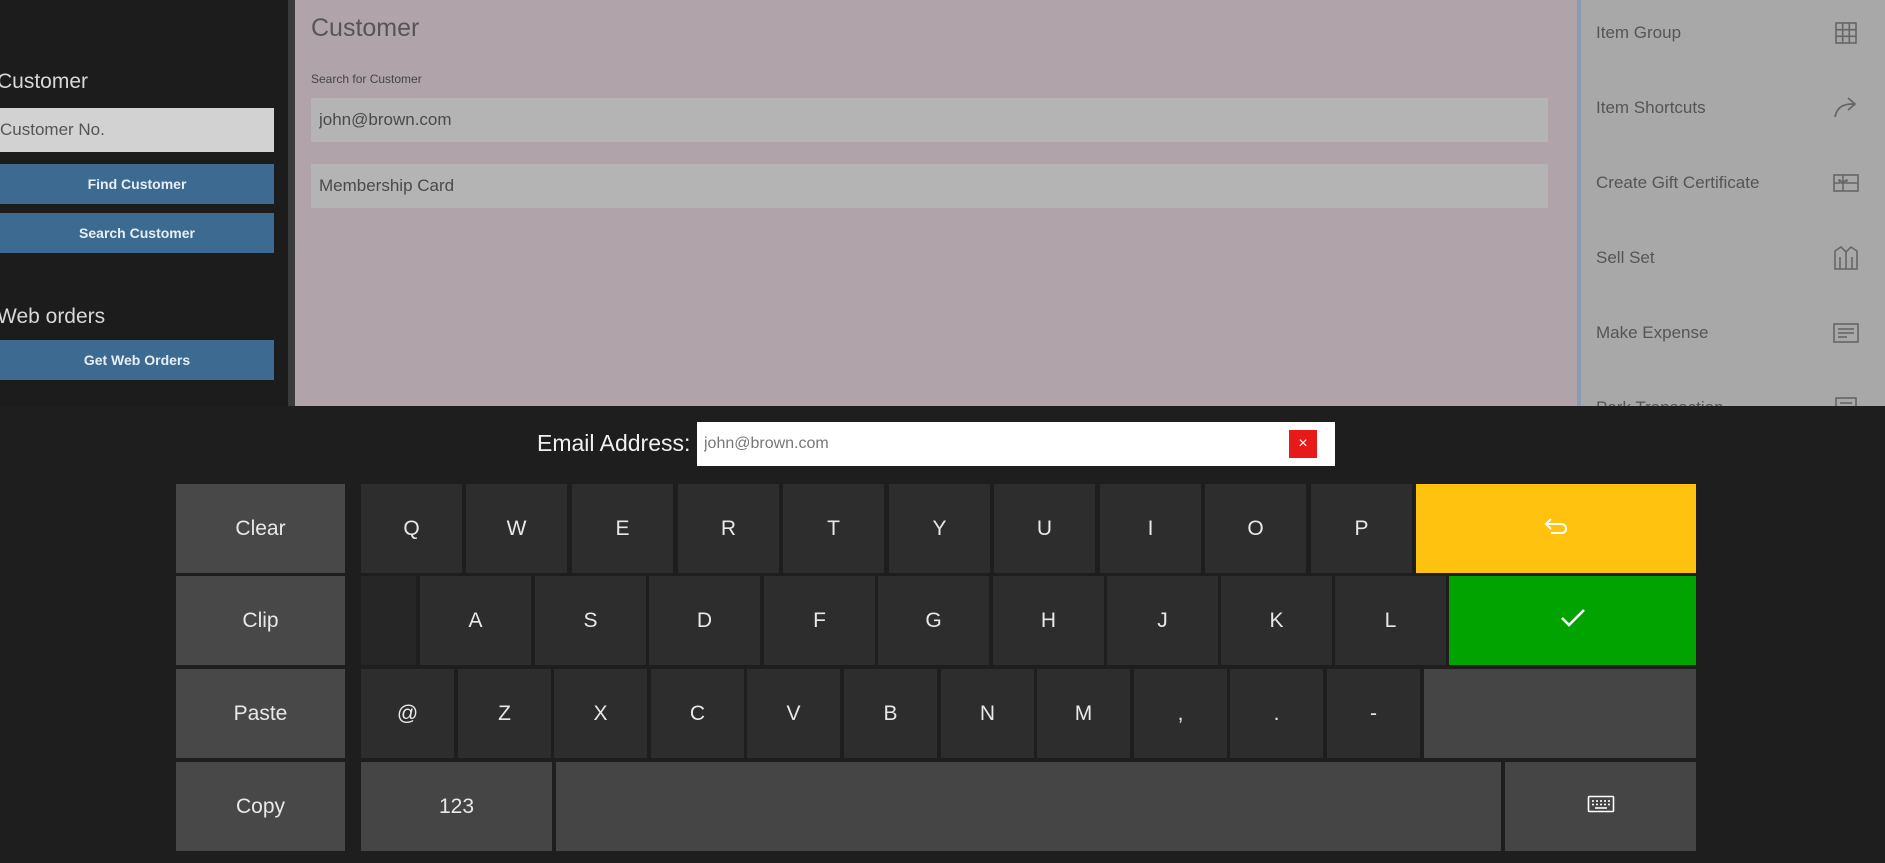 The width and height of the screenshot is (1885, 863). What do you see at coordinates (590, 620) in the screenshot?
I see `key-s: S` at bounding box center [590, 620].